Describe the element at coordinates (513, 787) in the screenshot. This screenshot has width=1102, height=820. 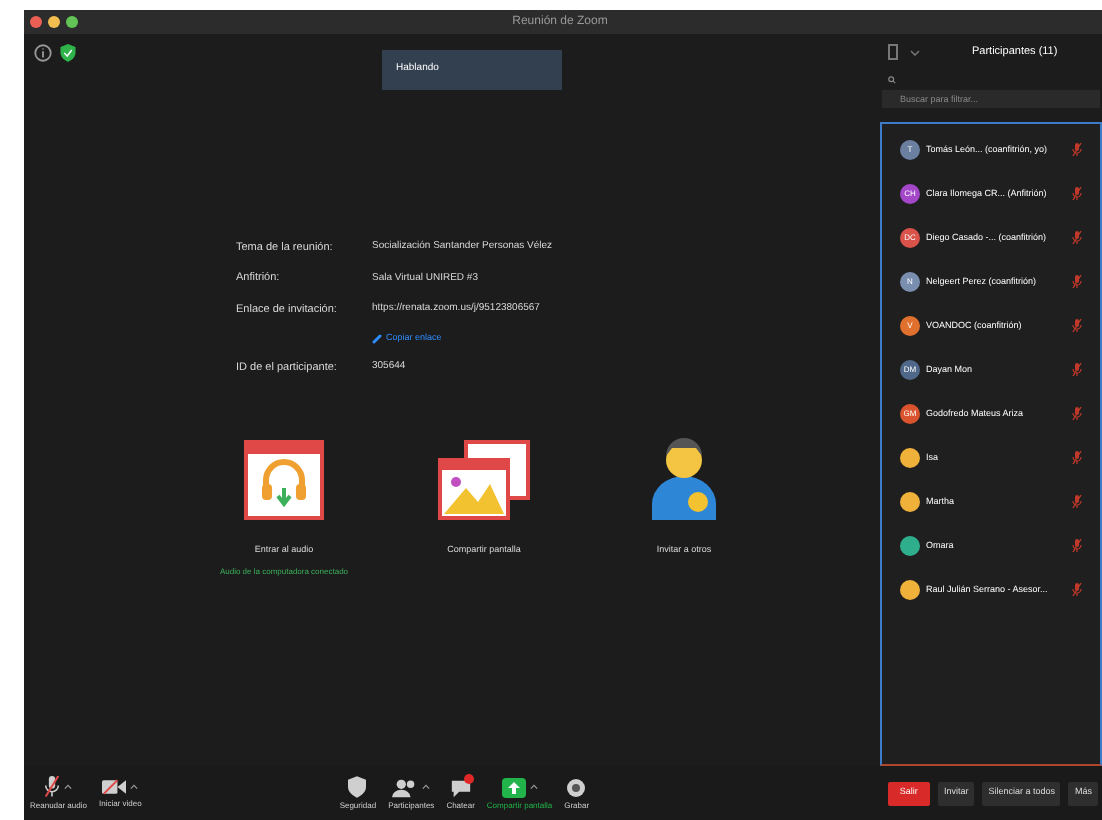
I see `share-screen-icon` at that location.